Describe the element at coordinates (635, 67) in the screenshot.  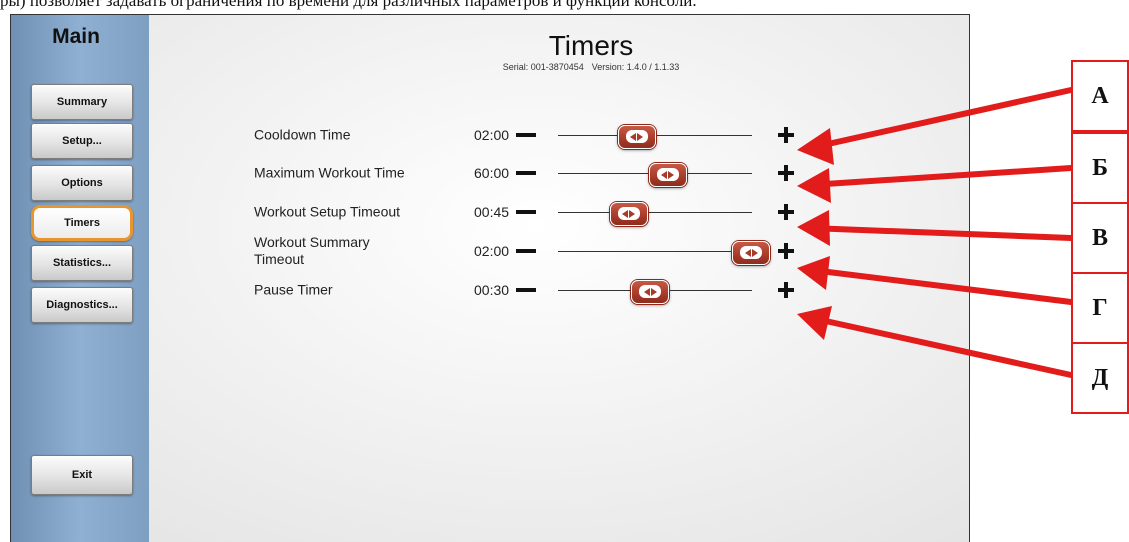
I see `version-info: Version: 1.4.0 / 1.1.33` at that location.